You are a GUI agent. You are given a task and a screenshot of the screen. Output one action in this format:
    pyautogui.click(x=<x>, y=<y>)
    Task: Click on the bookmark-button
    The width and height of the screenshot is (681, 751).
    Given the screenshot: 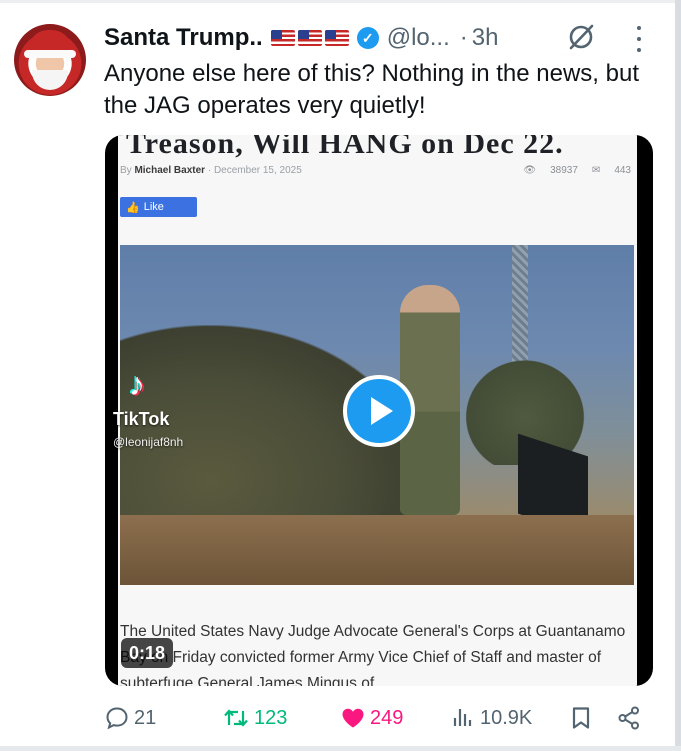 What is the action you would take?
    pyautogui.click(x=581, y=718)
    